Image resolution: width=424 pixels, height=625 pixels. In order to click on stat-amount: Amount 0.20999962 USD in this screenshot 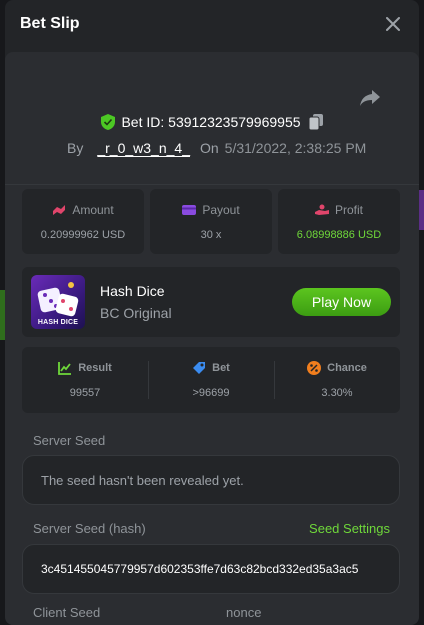, I will do `click(83, 221)`.